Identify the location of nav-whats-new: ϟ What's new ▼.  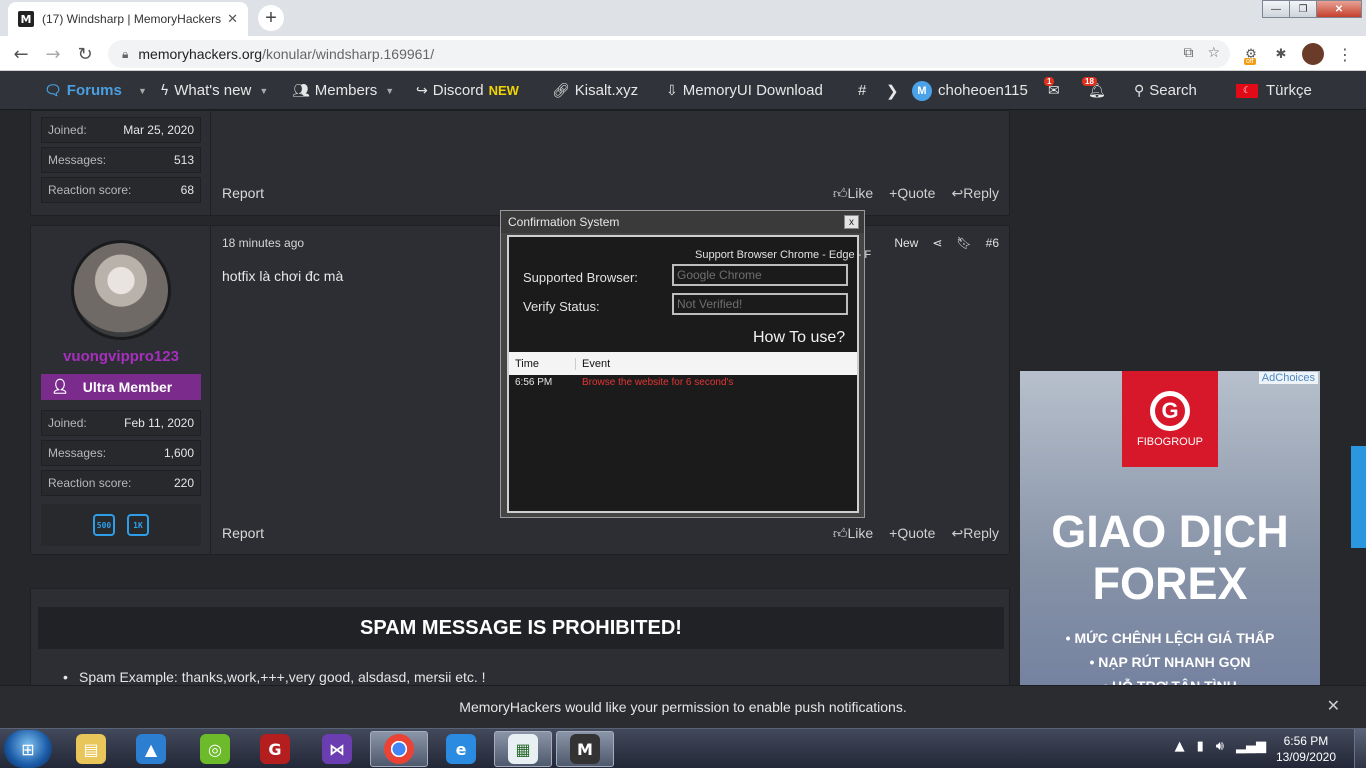
(214, 90).